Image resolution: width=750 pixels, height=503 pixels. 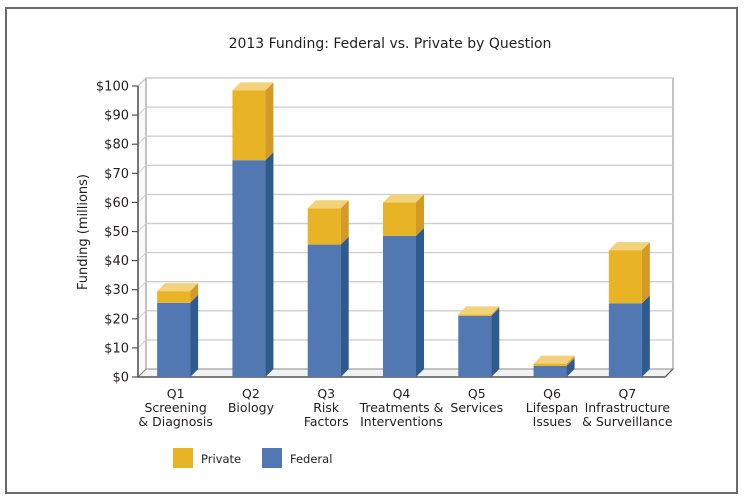 What do you see at coordinates (116, 145) in the screenshot?
I see `y-tick-label: $80` at bounding box center [116, 145].